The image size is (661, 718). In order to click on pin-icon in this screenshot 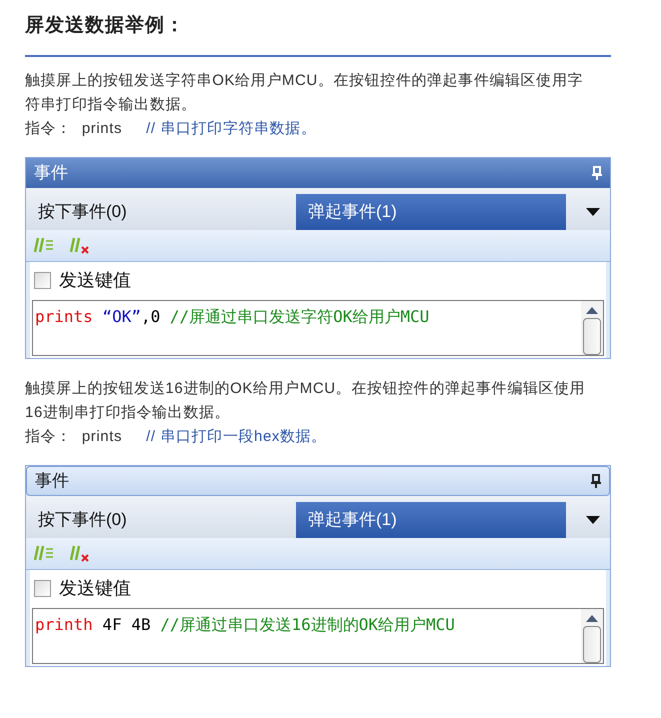, I will do `click(596, 481)`.